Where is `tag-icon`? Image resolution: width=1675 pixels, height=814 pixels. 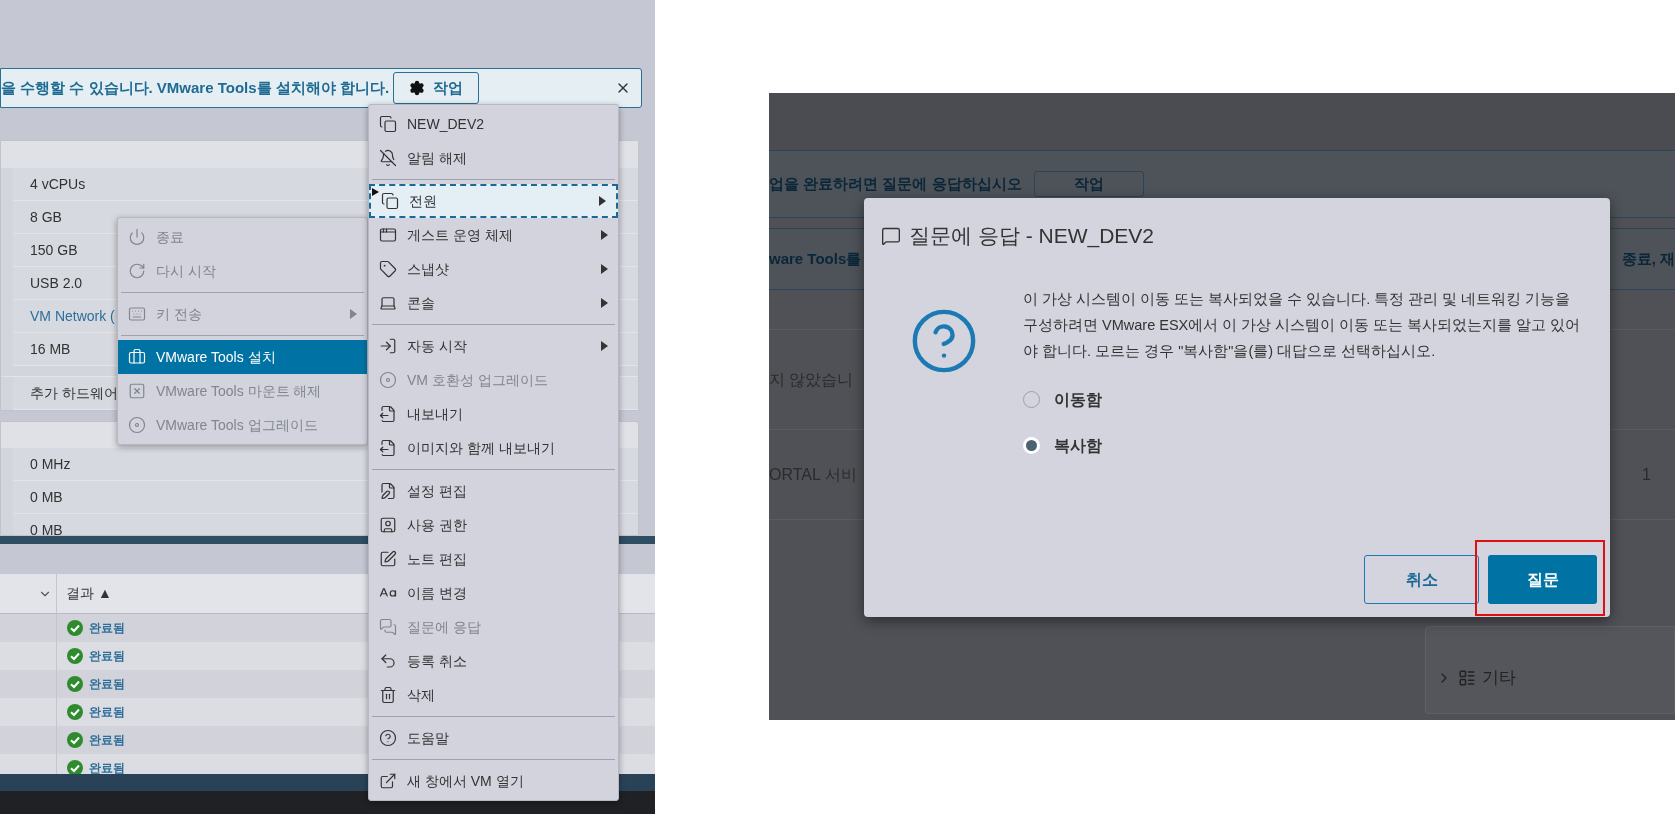 tag-icon is located at coordinates (388, 269).